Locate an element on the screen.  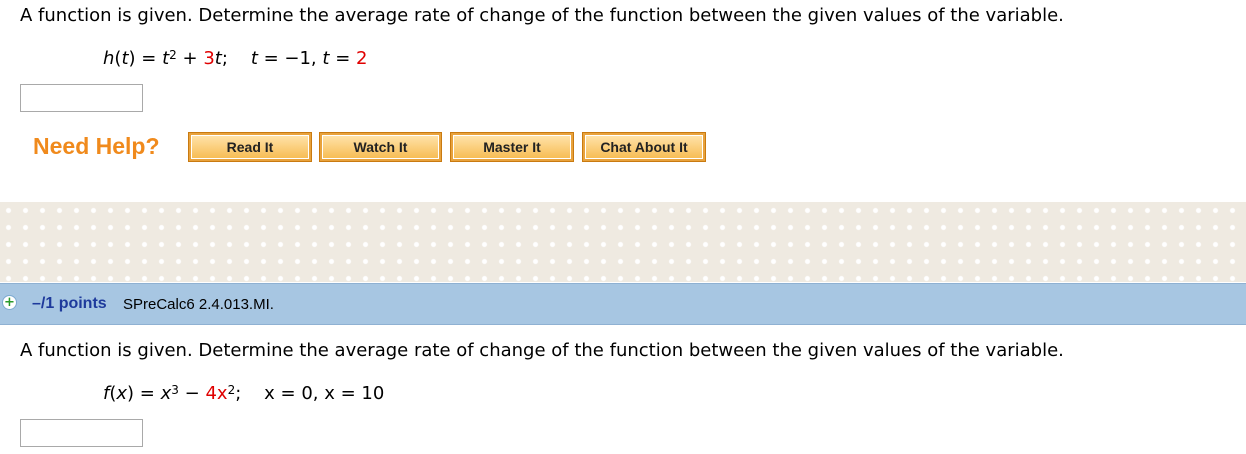
question1-answer-input is located at coordinates (81, 98).